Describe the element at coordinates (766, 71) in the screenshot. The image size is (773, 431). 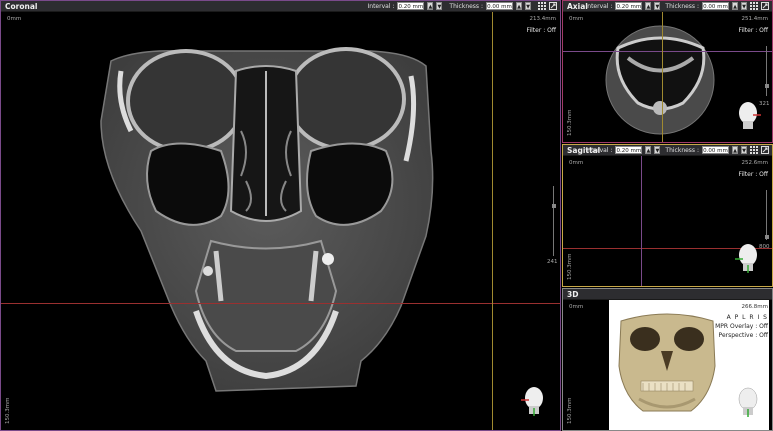
I see `axial-slice-slider` at that location.